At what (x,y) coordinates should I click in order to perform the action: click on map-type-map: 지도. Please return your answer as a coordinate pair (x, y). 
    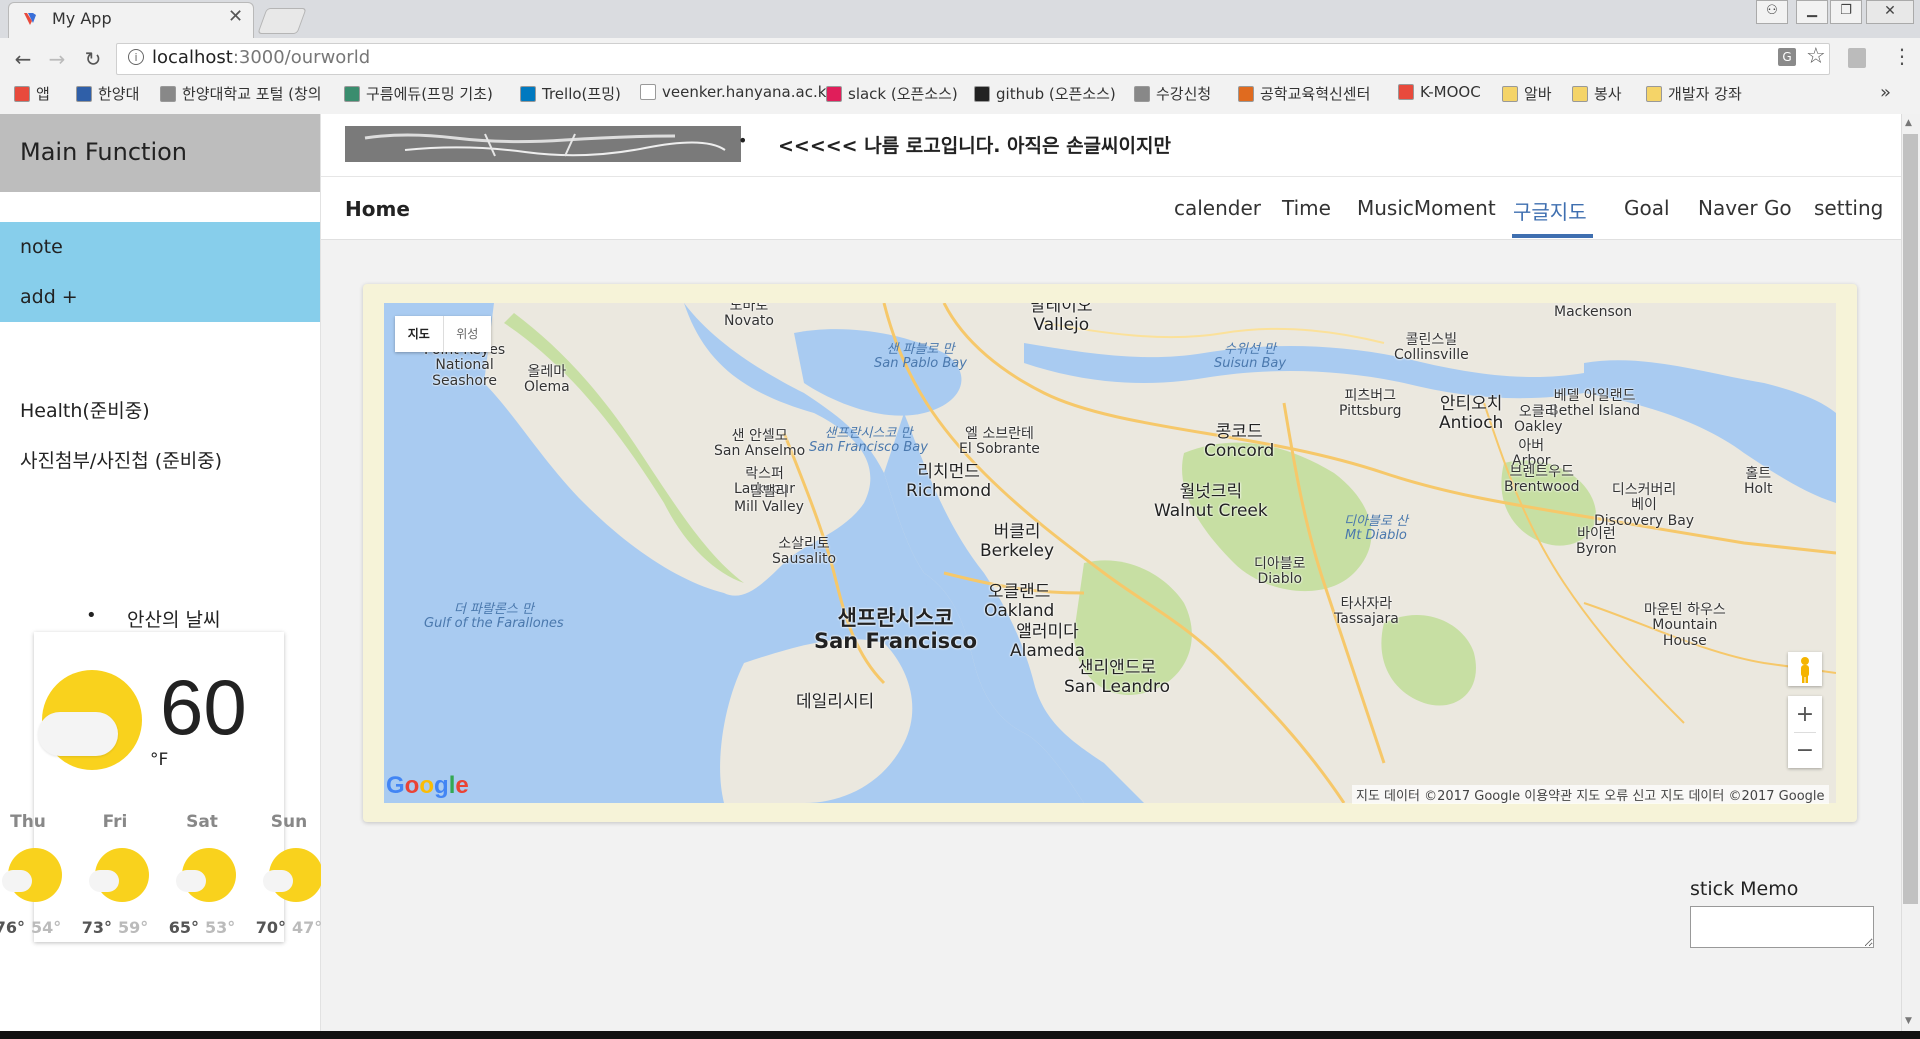
    Looking at the image, I should click on (419, 334).